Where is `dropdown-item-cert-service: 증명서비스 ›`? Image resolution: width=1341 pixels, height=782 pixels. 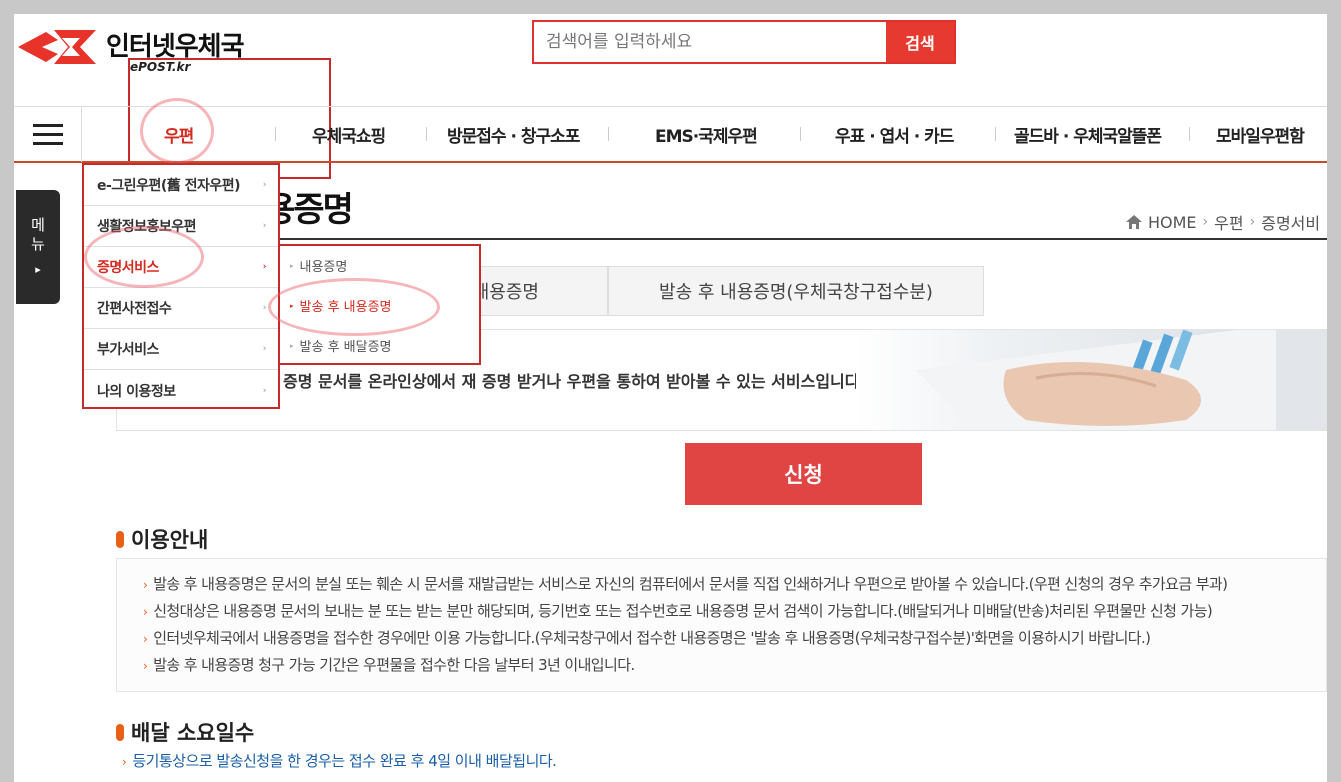
dropdown-item-cert-service: 증명서비스 › is located at coordinates (181, 267).